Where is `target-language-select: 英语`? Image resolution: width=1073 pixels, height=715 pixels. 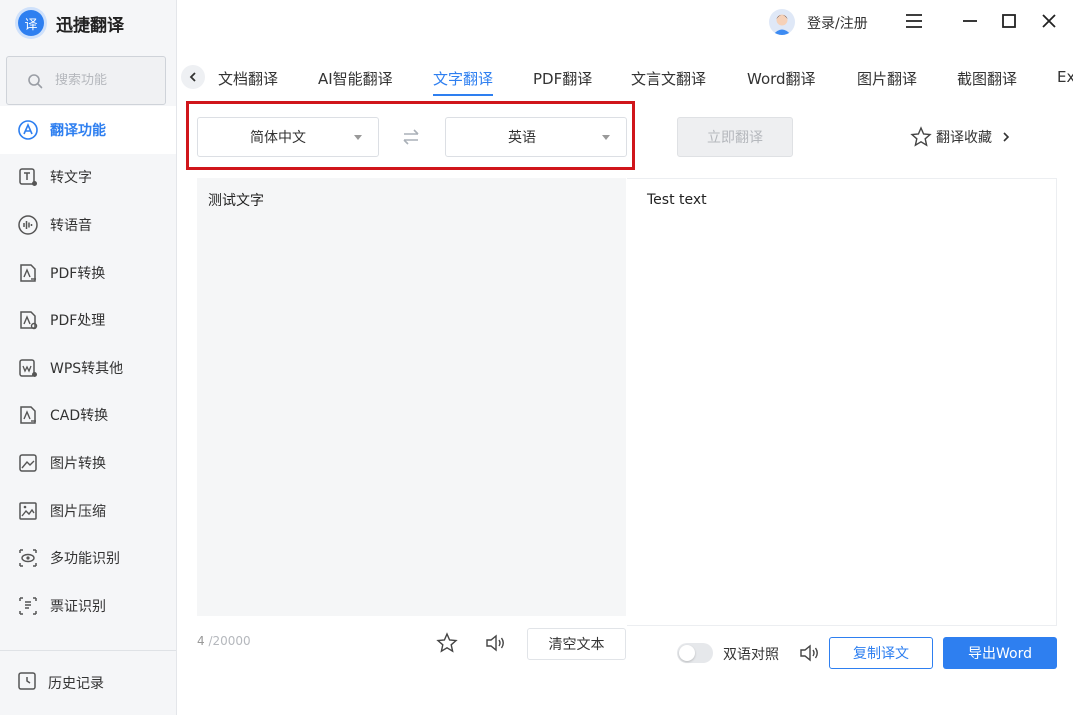
target-language-select: 英语 is located at coordinates (536, 137).